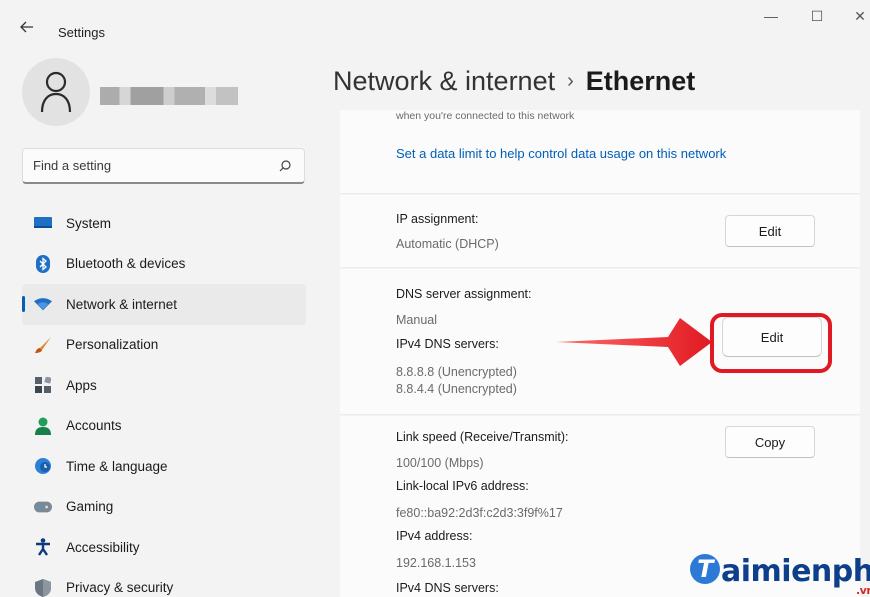 The height and width of the screenshot is (597, 870). What do you see at coordinates (120, 588) in the screenshot?
I see `sidebar-item-label: Privacy & security` at bounding box center [120, 588].